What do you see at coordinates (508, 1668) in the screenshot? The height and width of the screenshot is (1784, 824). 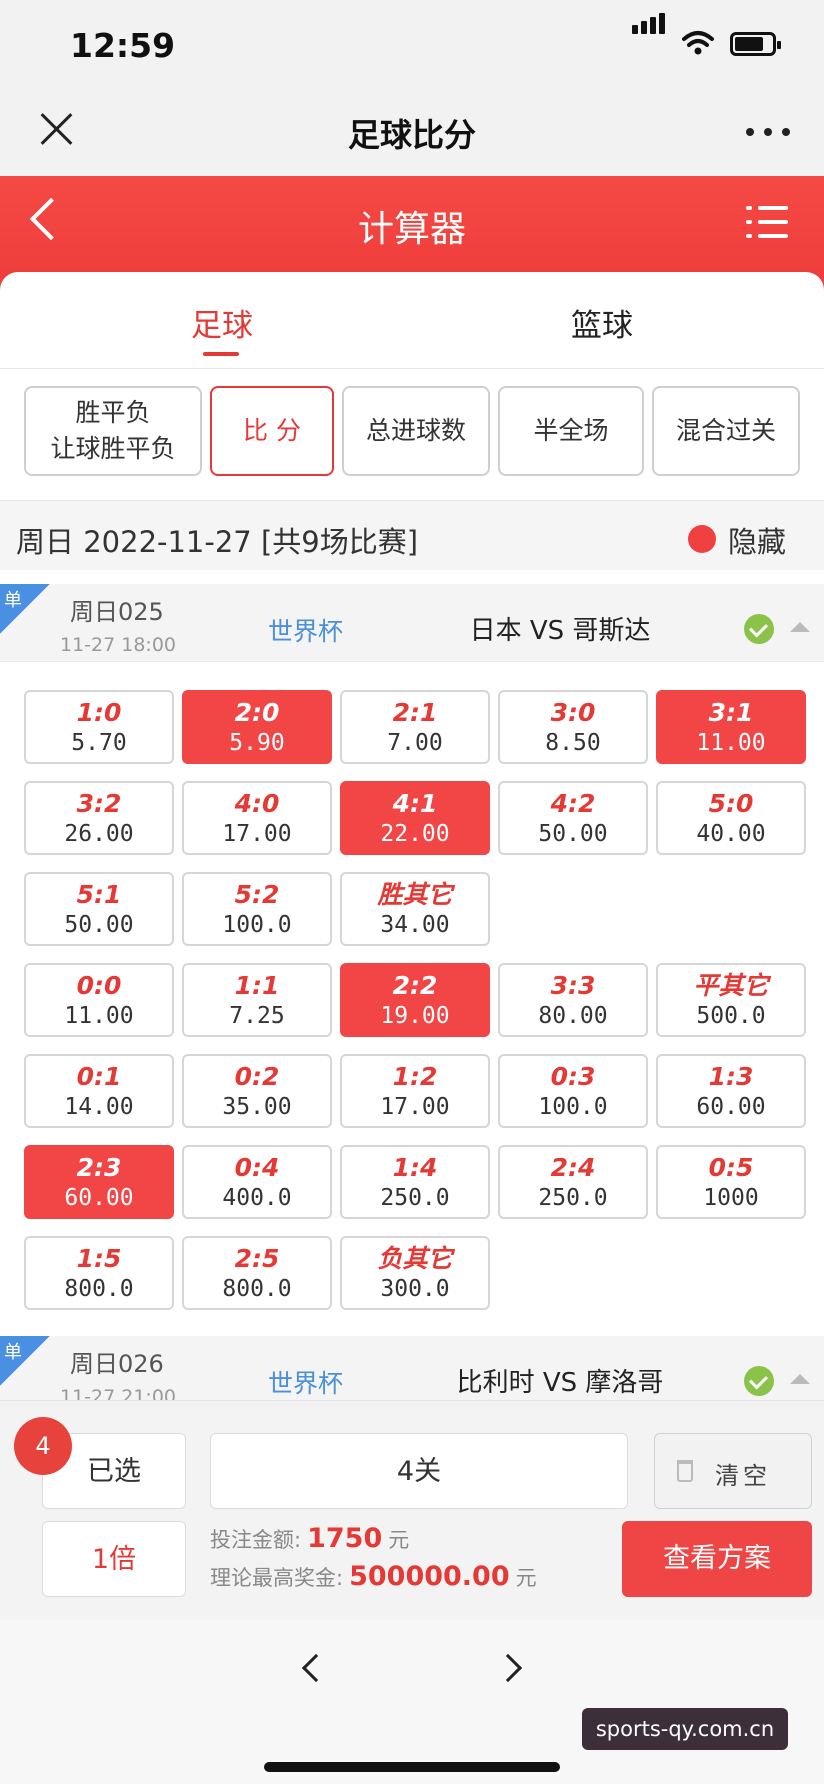 I see `chevron-right-icon` at bounding box center [508, 1668].